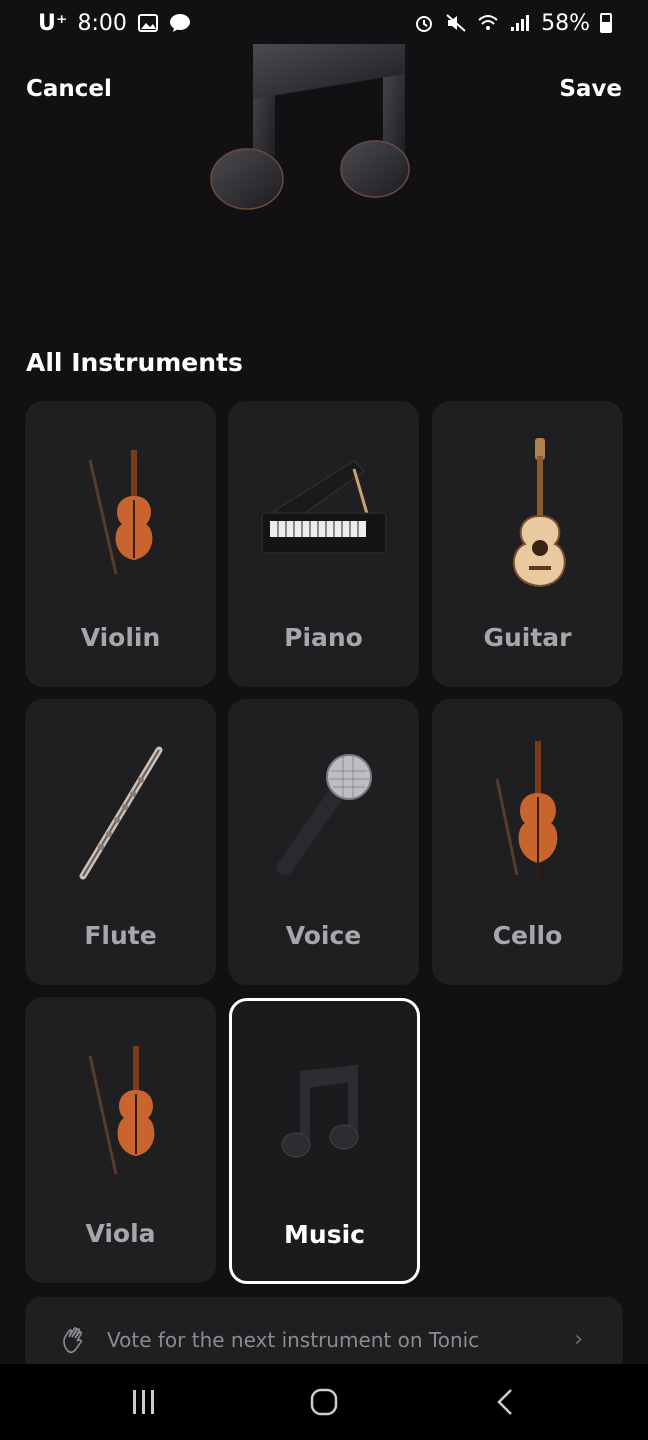 The width and height of the screenshot is (648, 1440). Describe the element at coordinates (488, 22) in the screenshot. I see `wifi-icon` at that location.